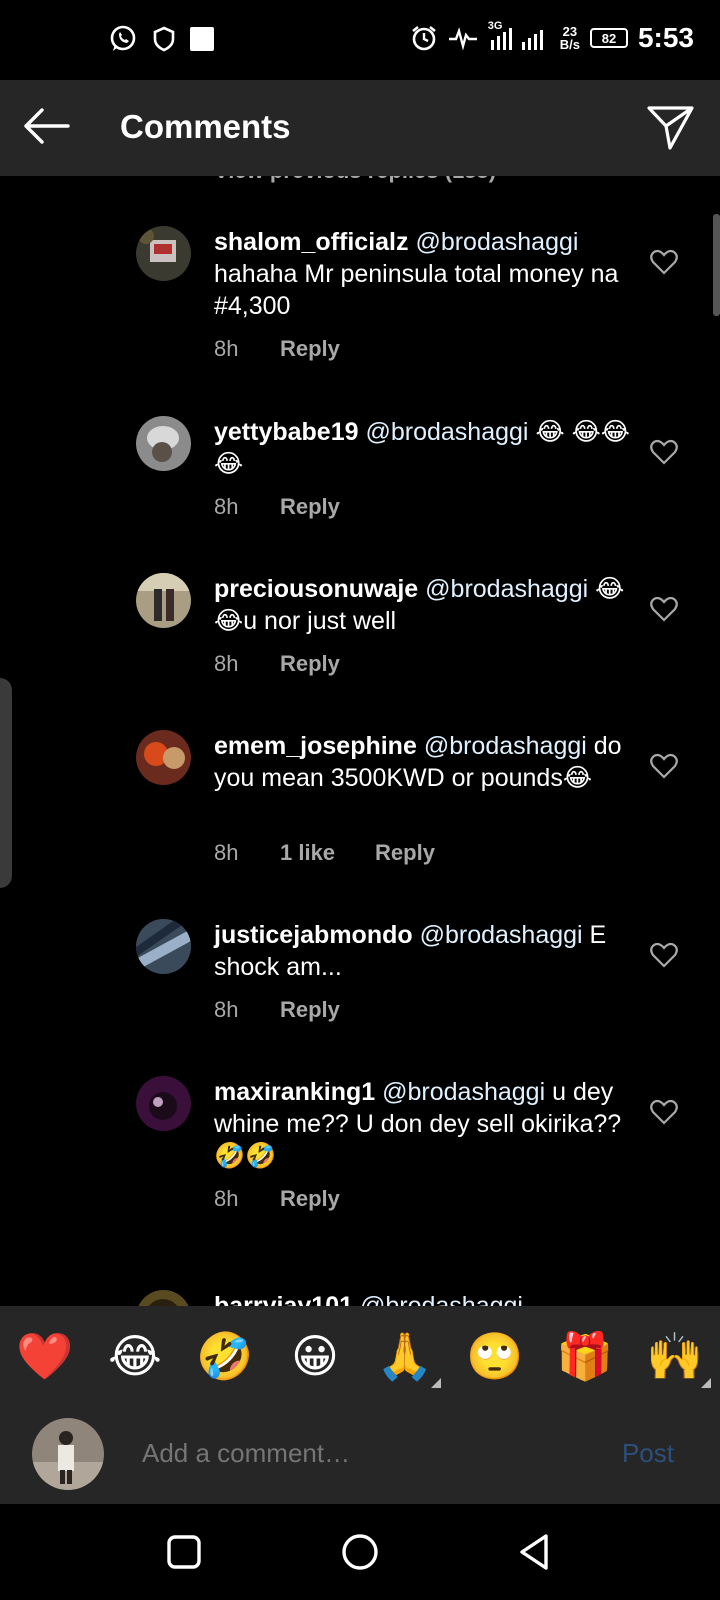 The height and width of the screenshot is (1600, 720). I want to click on back-arrow-icon, so click(47, 126).